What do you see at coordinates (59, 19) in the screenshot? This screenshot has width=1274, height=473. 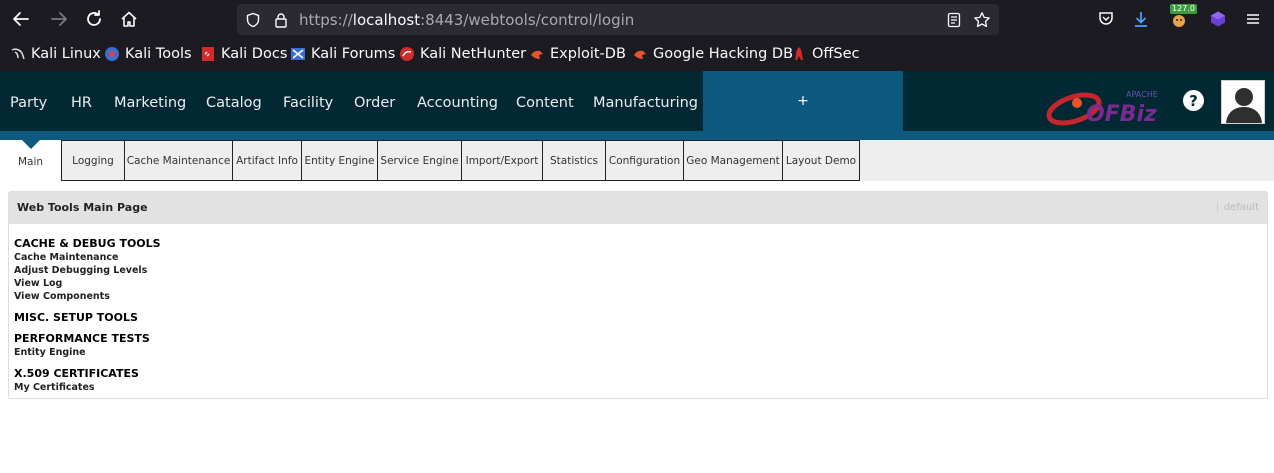 I see `forward-arrow-icon` at bounding box center [59, 19].